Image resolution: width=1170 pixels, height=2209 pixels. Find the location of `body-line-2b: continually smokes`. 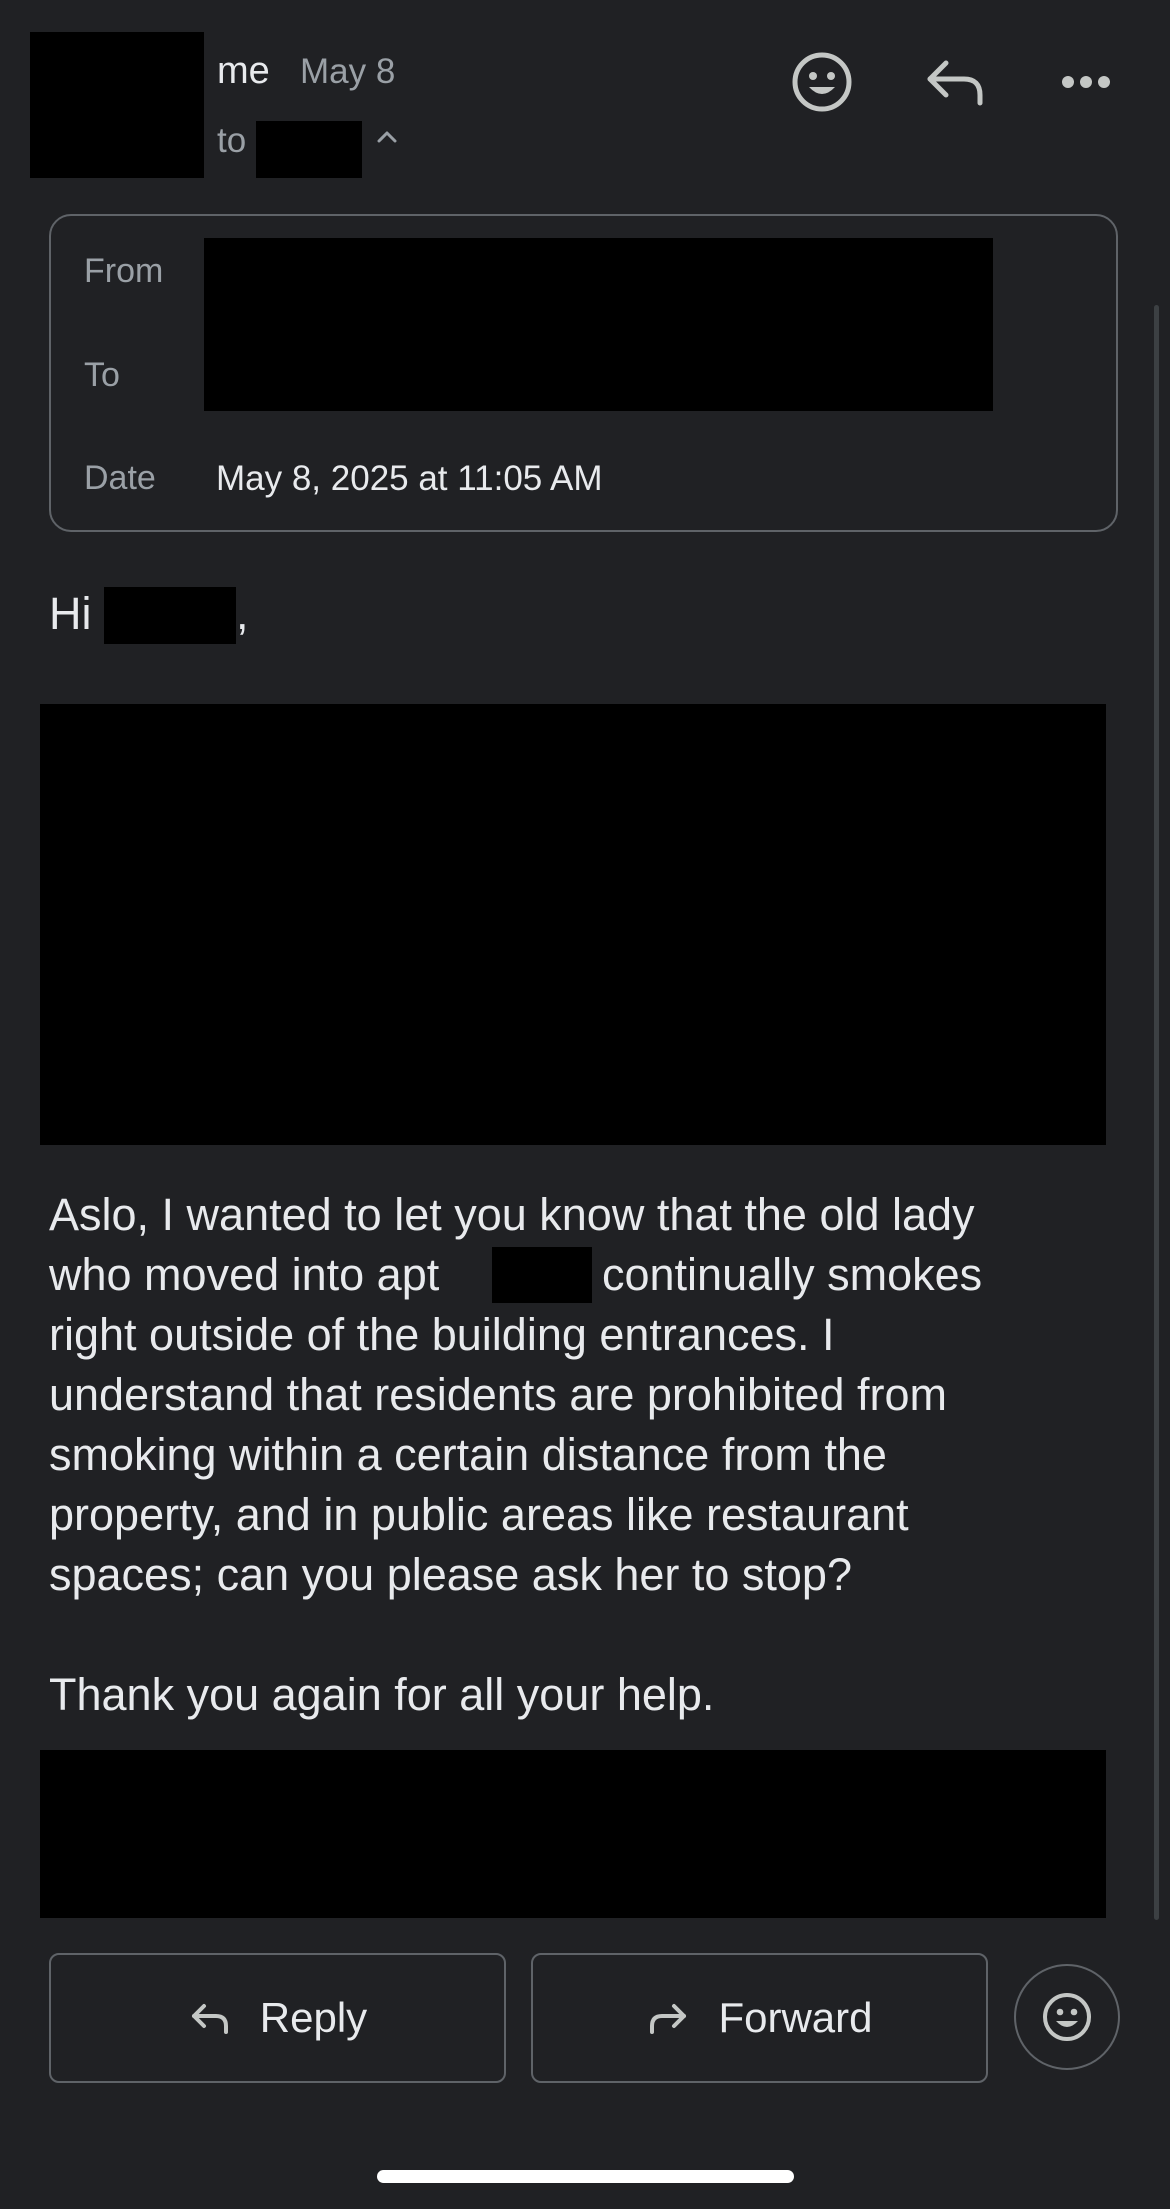

body-line-2b: continually smokes is located at coordinates (792, 1274).